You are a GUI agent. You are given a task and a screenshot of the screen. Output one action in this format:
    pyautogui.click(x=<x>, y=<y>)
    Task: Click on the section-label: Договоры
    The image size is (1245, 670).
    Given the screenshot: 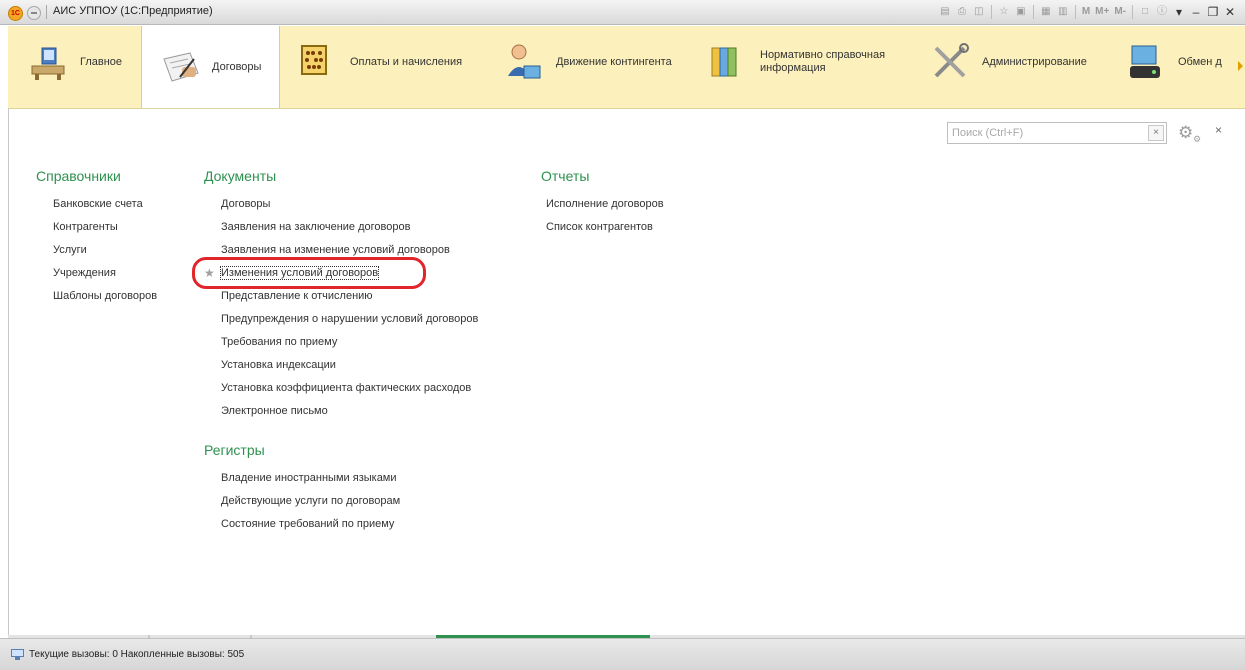 What is the action you would take?
    pyautogui.click(x=237, y=66)
    